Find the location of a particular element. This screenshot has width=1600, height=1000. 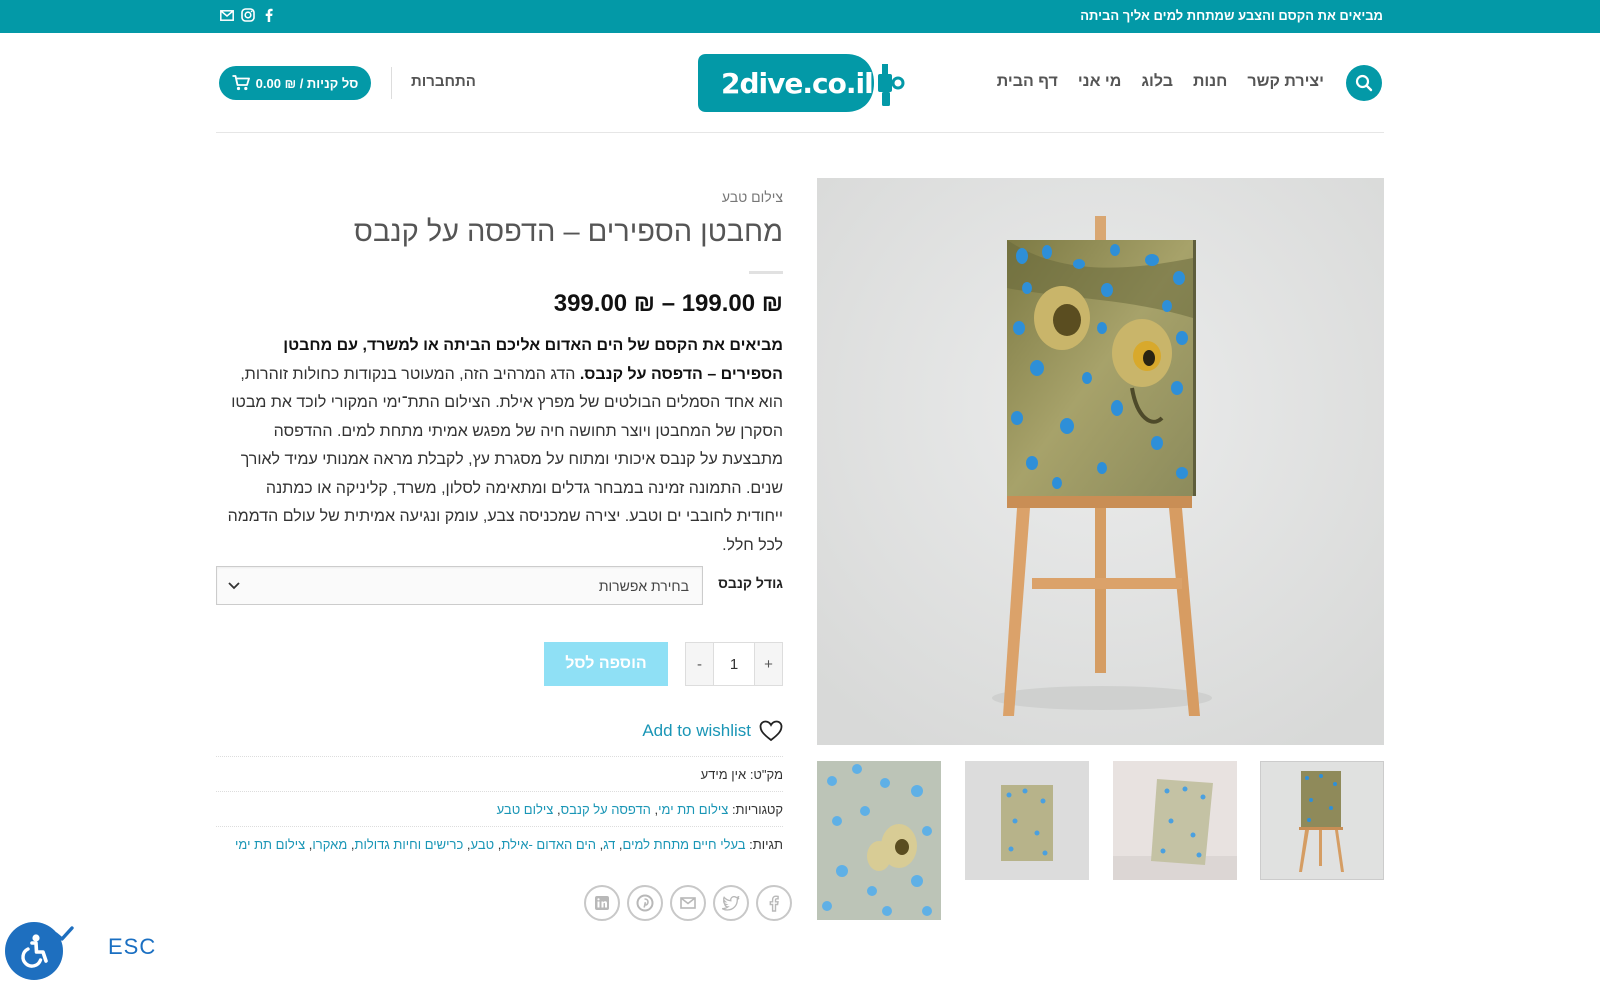

breadcrumb: צילום טבע is located at coordinates (752, 197).